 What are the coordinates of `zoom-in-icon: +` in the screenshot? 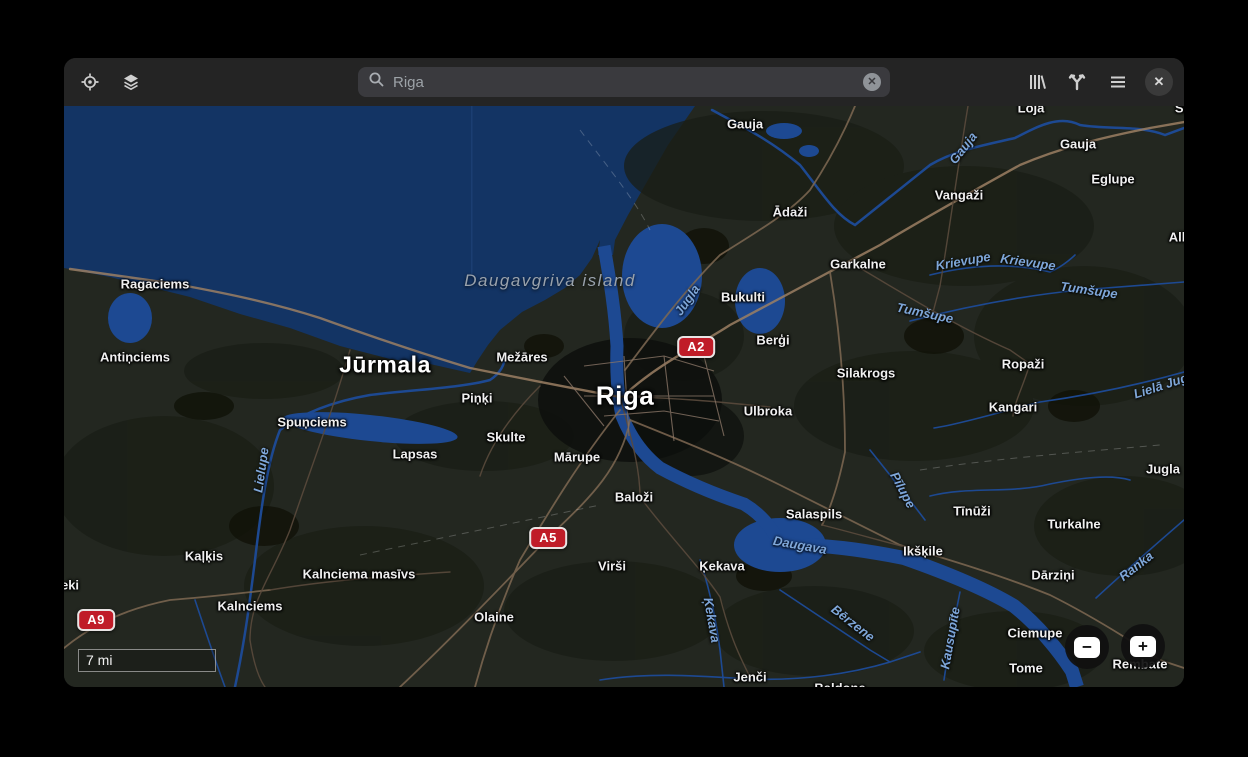 It's located at (1143, 646).